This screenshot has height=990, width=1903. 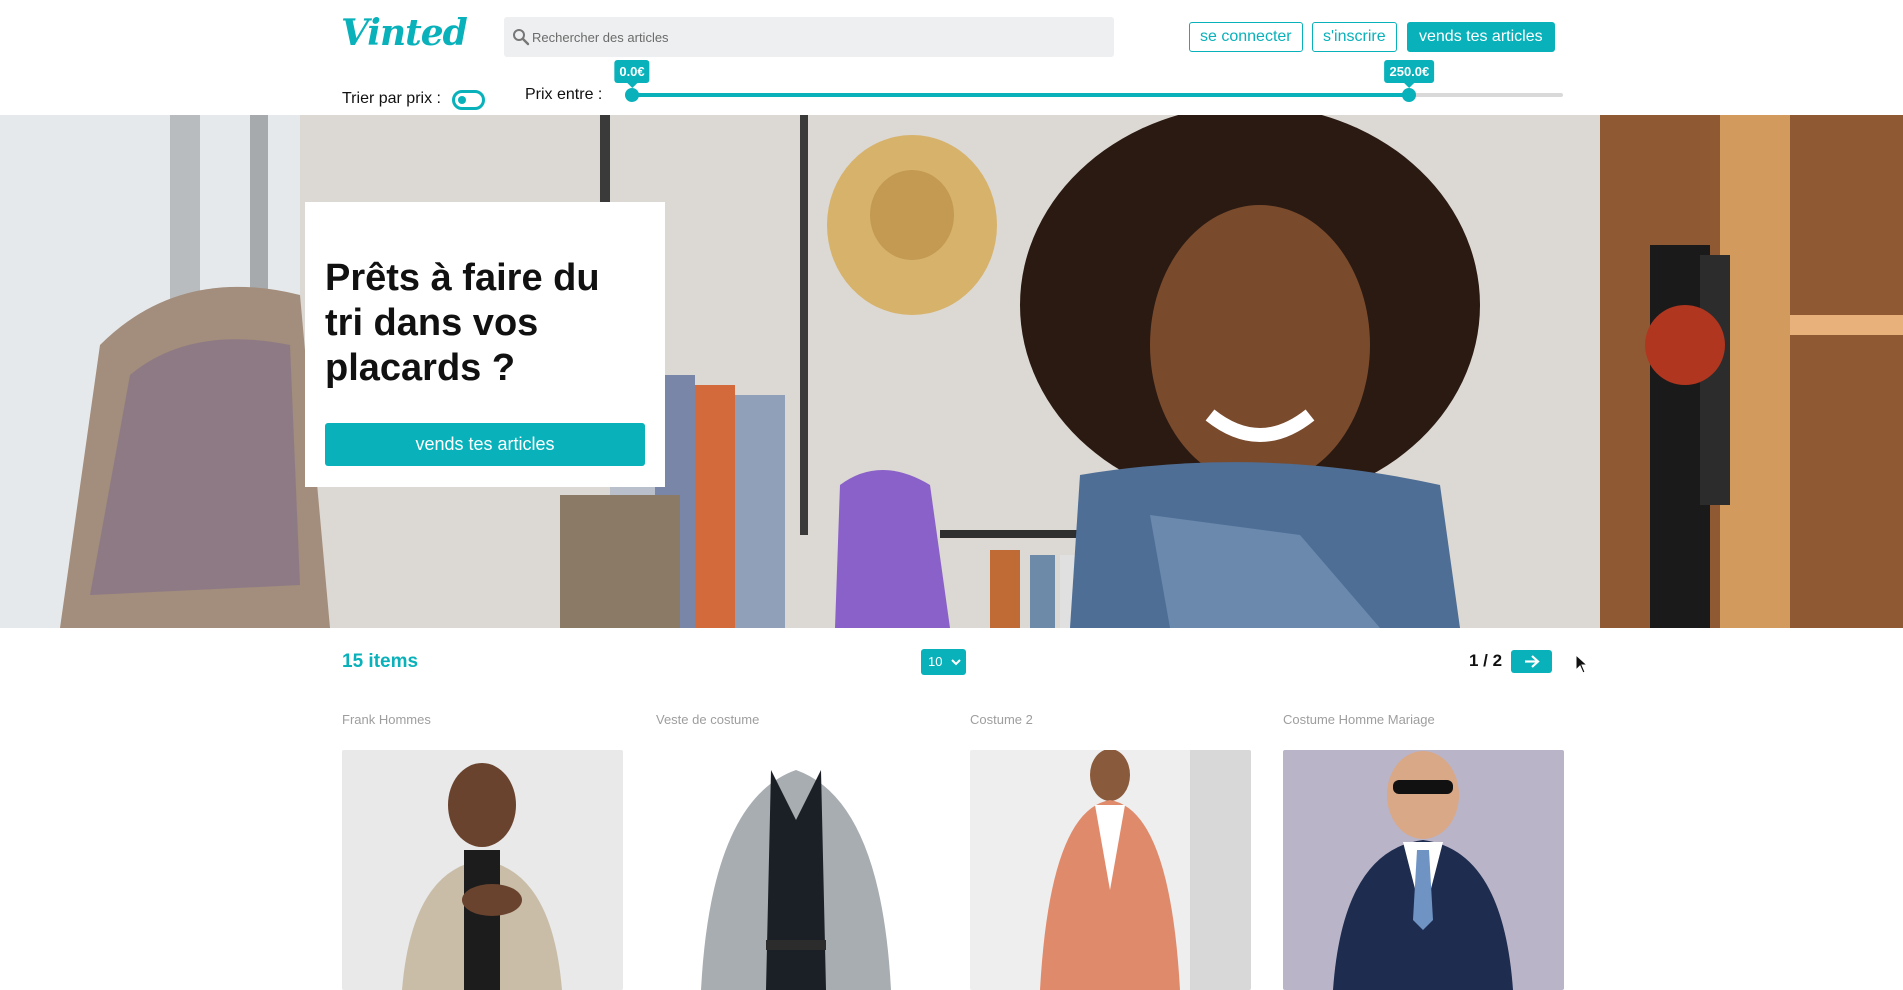 I want to click on sell-items-button: vends tes articles, so click(x=1481, y=37).